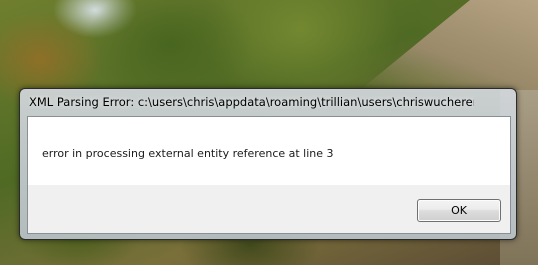  I want to click on ok-button: OK, so click(459, 210).